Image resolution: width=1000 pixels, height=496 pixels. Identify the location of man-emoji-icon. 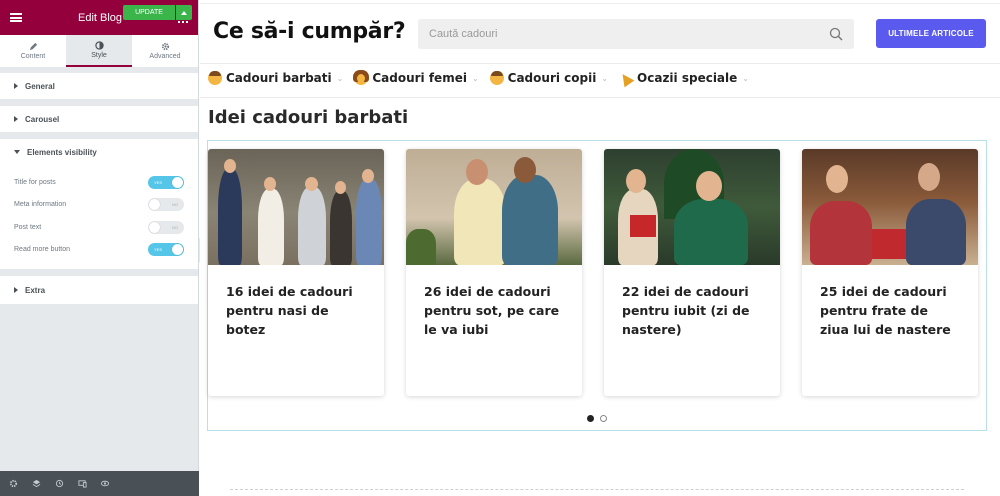
(215, 78).